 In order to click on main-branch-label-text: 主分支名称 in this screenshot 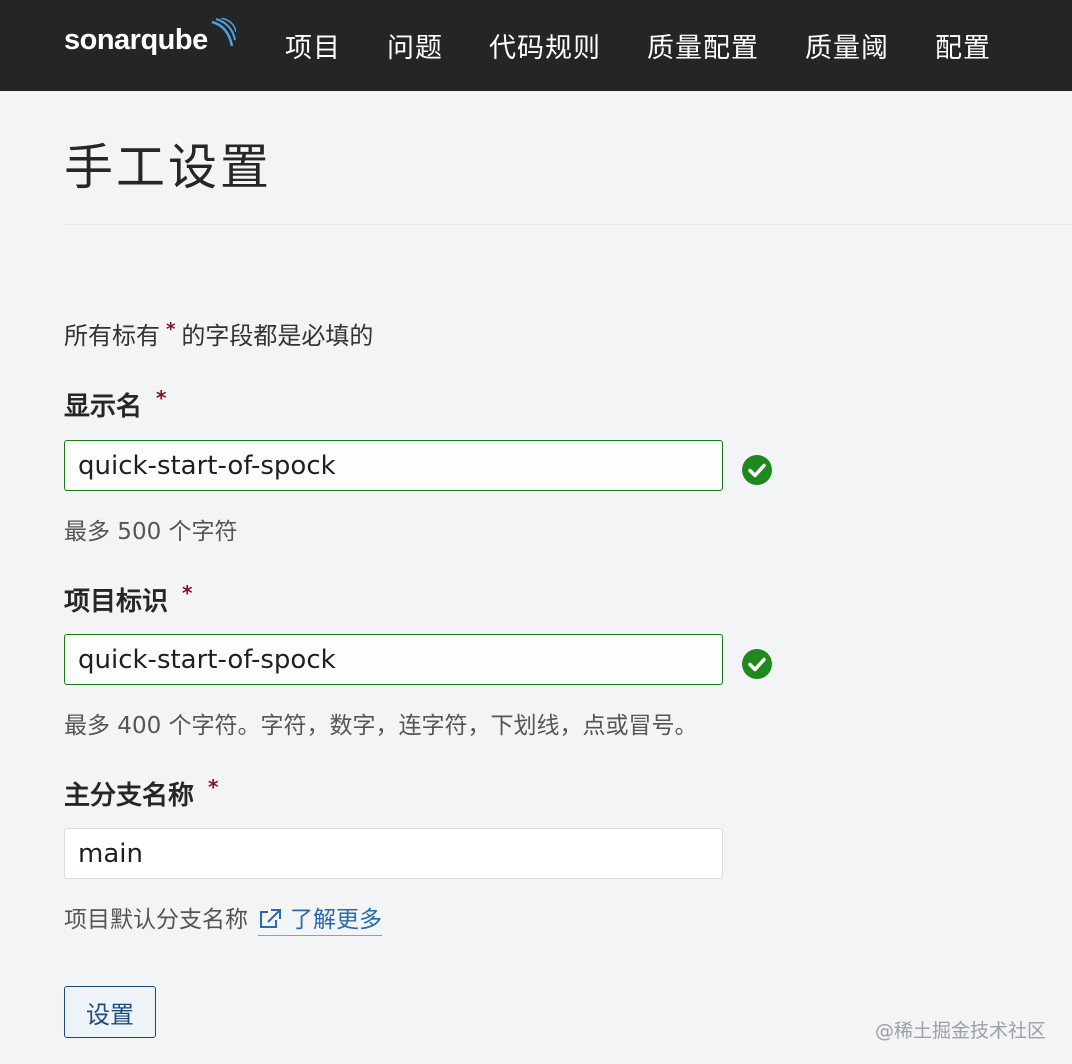, I will do `click(129, 796)`.